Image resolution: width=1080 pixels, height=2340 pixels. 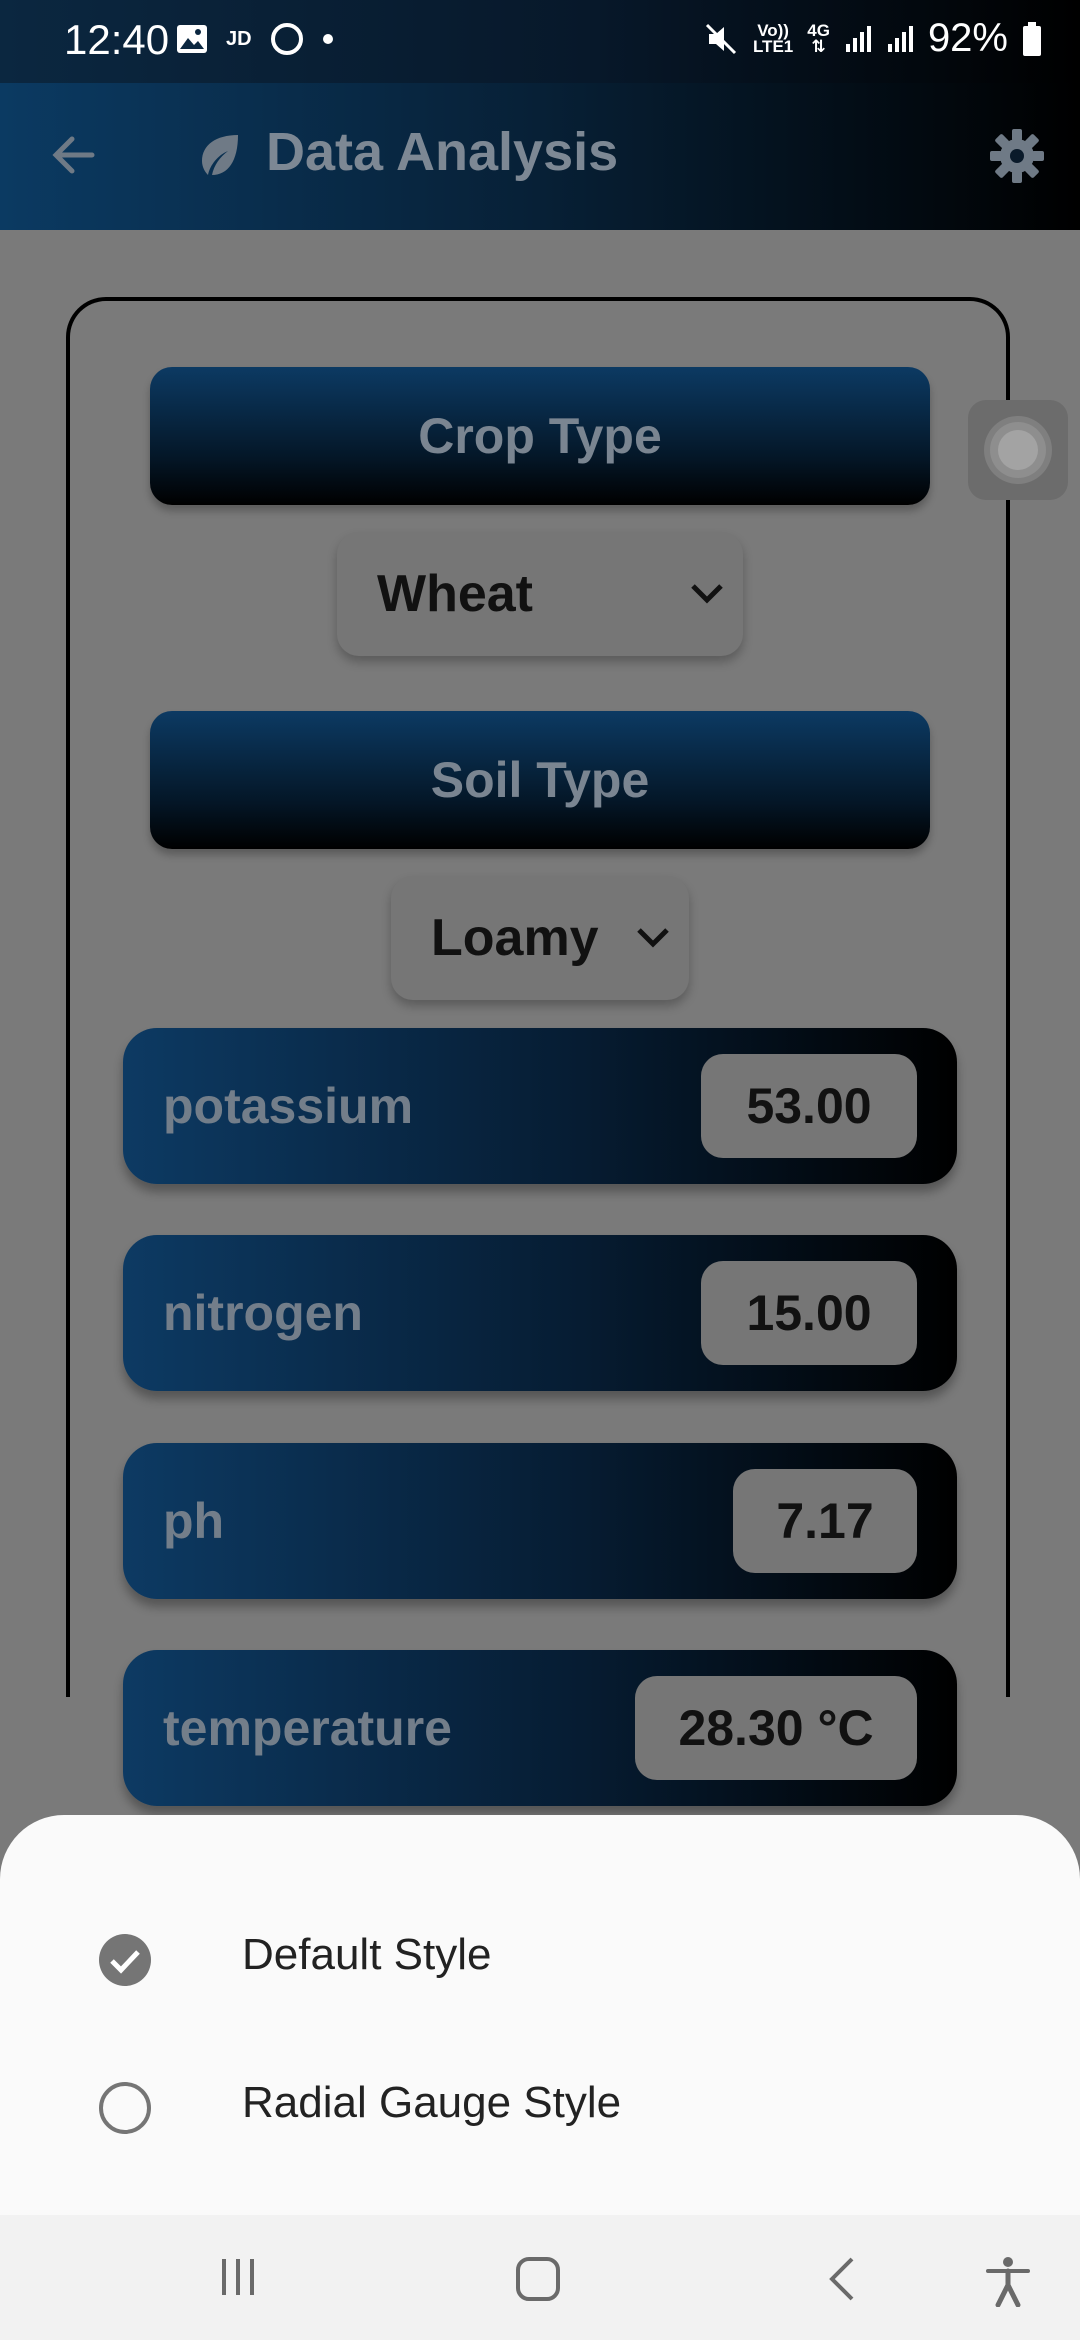 What do you see at coordinates (967, 38) in the screenshot?
I see `battery-percent: 92%` at bounding box center [967, 38].